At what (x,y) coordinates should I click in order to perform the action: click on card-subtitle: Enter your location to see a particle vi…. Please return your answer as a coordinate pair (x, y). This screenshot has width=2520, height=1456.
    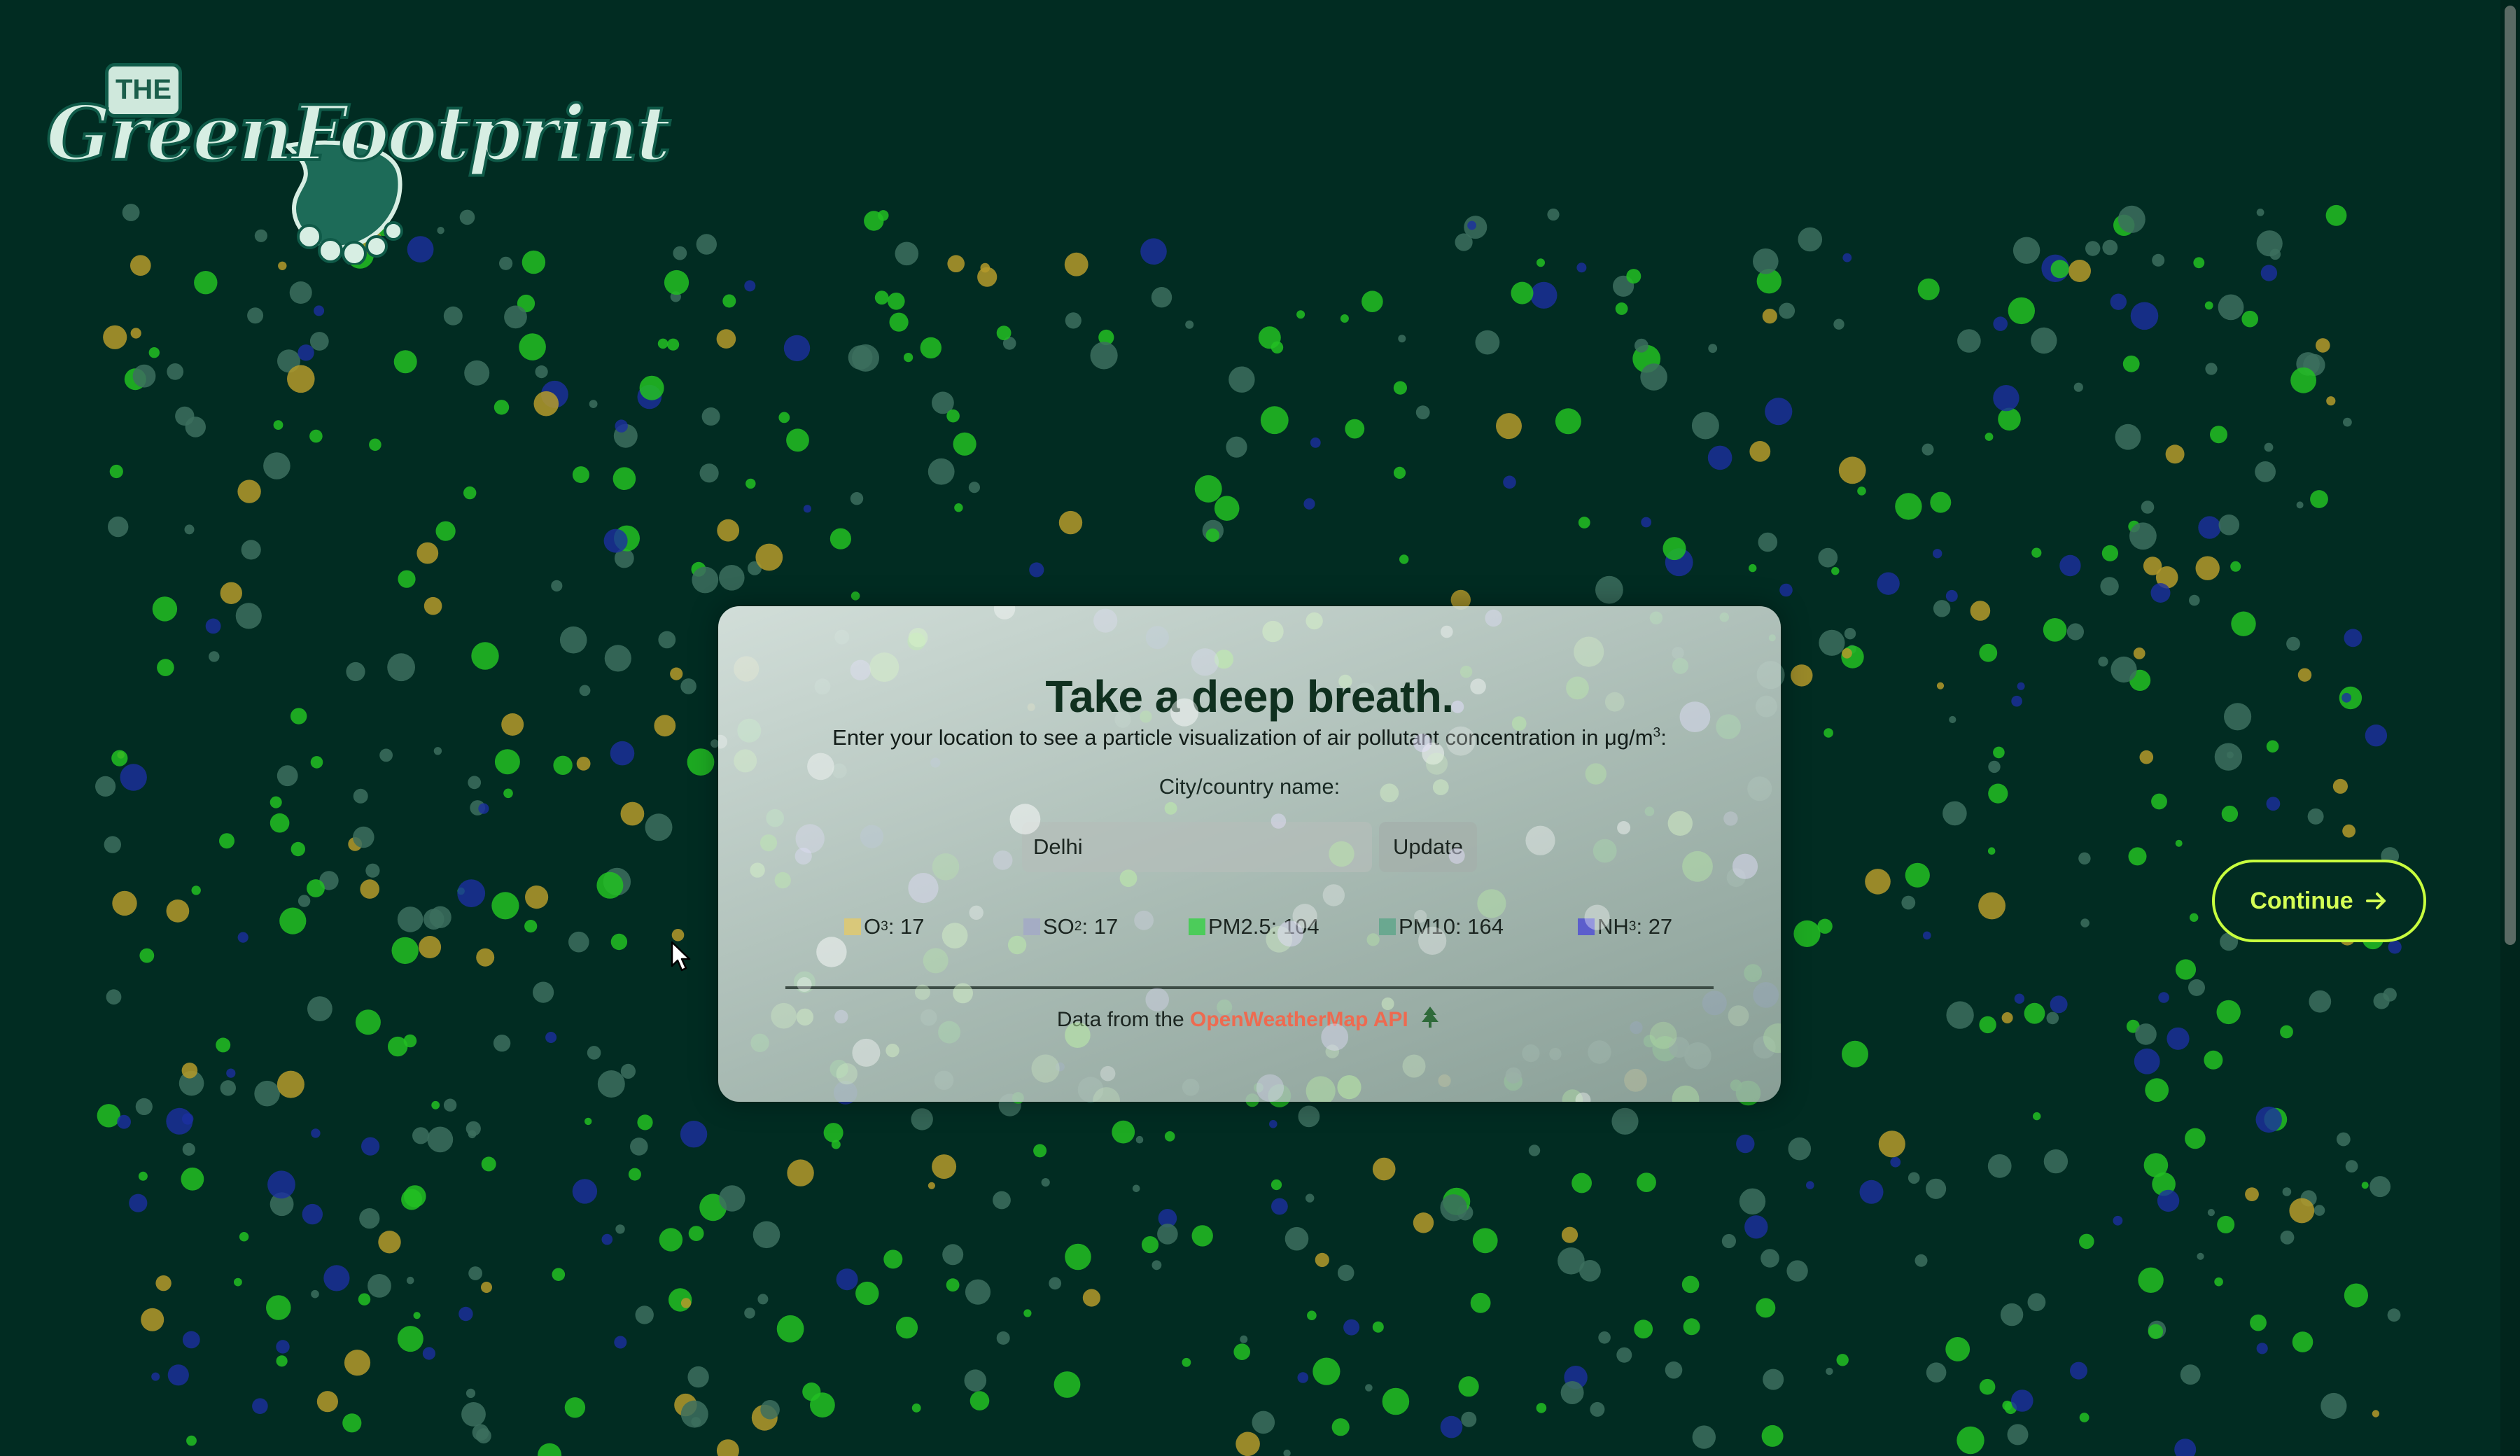
    Looking at the image, I should click on (1249, 737).